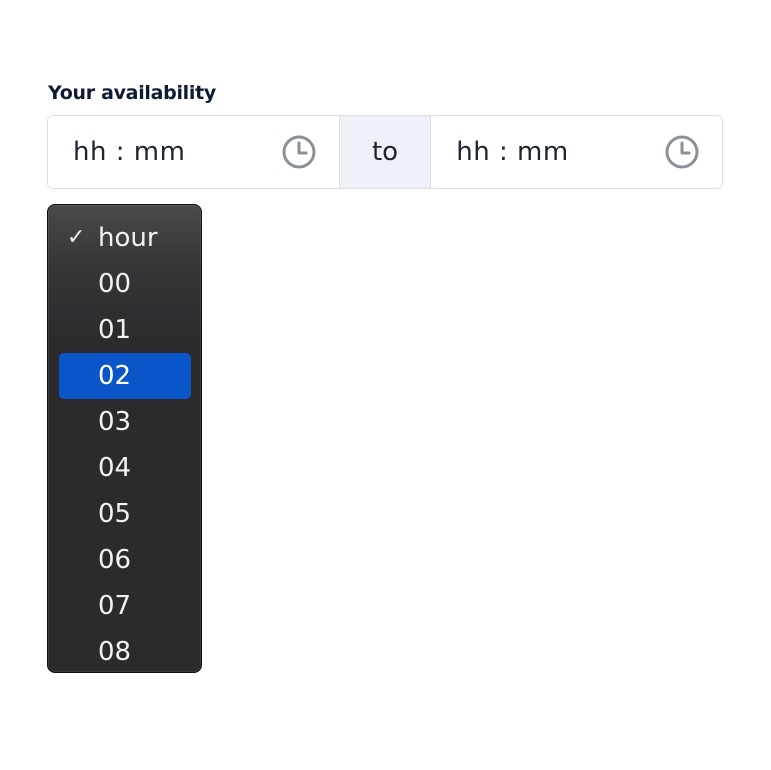  I want to click on option-label: 02, so click(115, 376).